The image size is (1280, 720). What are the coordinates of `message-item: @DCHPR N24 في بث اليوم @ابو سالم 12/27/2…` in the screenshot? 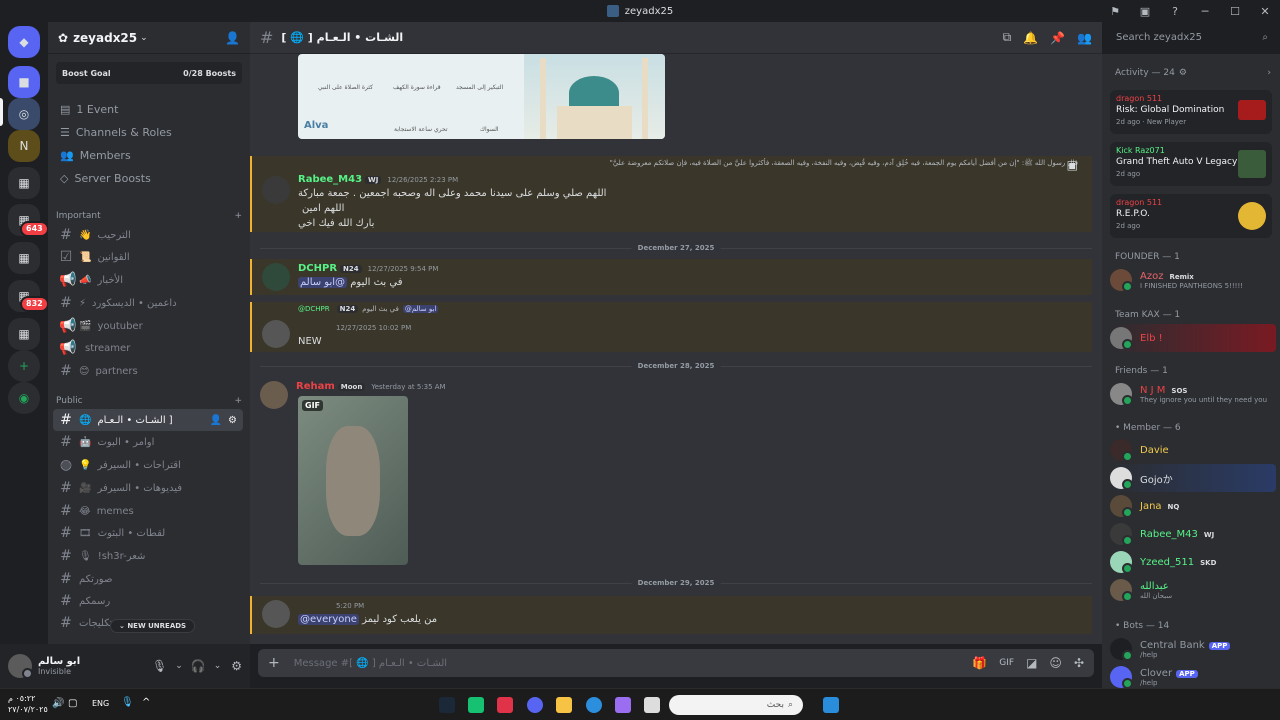 It's located at (671, 327).